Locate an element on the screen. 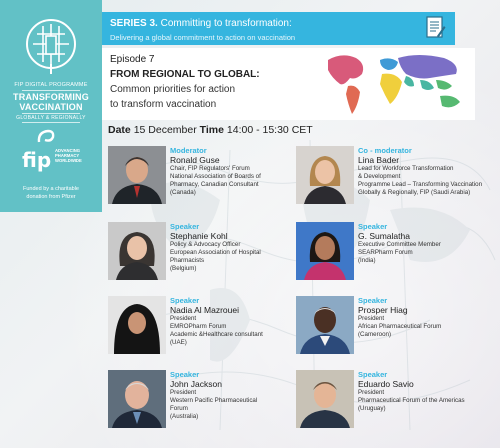 Image resolution: width=500 pixels, height=448 pixels. speaker-role: Moderator is located at coordinates (188, 150).